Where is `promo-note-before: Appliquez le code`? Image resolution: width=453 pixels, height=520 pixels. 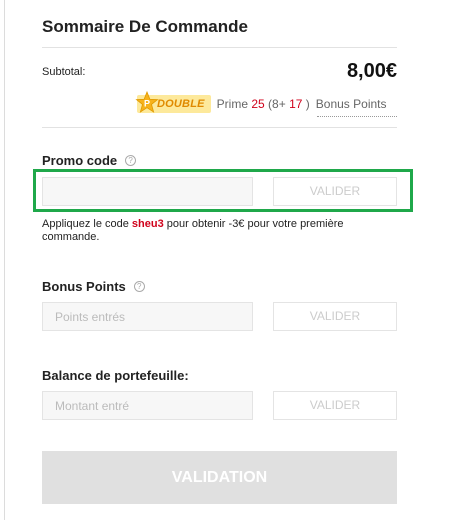 promo-note-before: Appliquez le code is located at coordinates (85, 224).